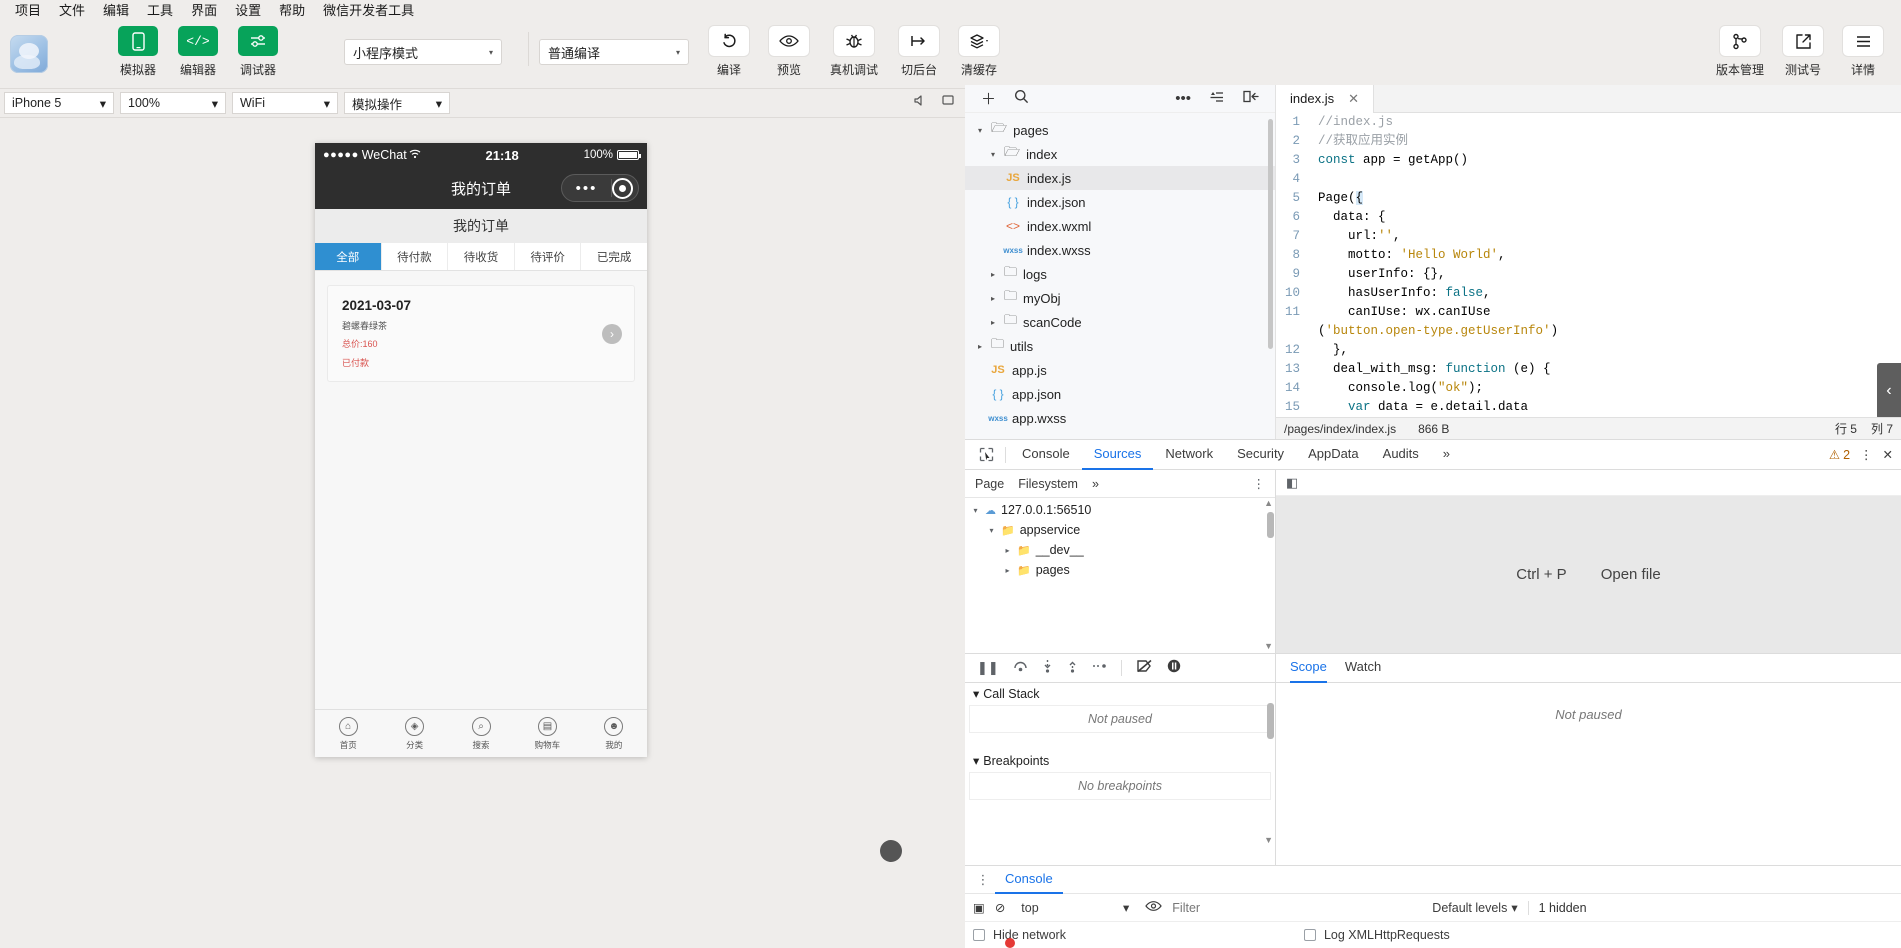  I want to click on clear-cache-button: 清缓存, so click(979, 52).